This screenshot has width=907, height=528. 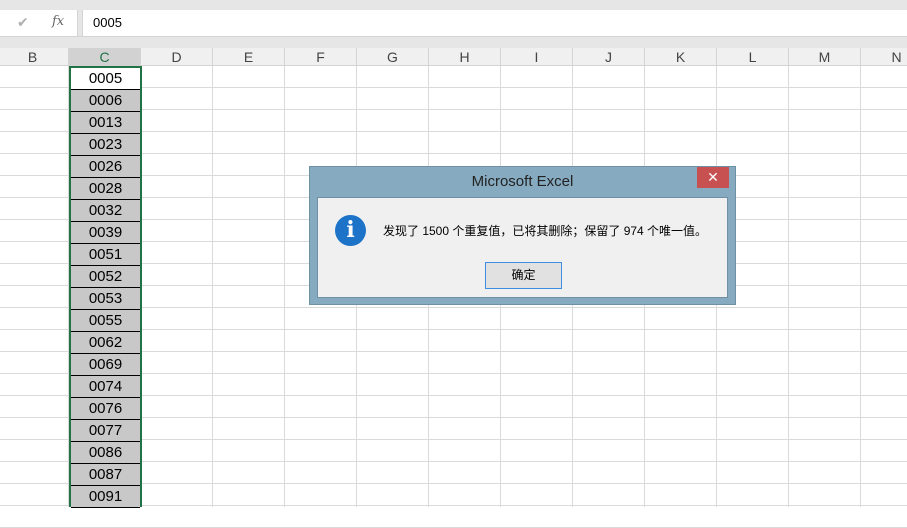 What do you see at coordinates (105, 189) in the screenshot?
I see `cell-c6: 0028` at bounding box center [105, 189].